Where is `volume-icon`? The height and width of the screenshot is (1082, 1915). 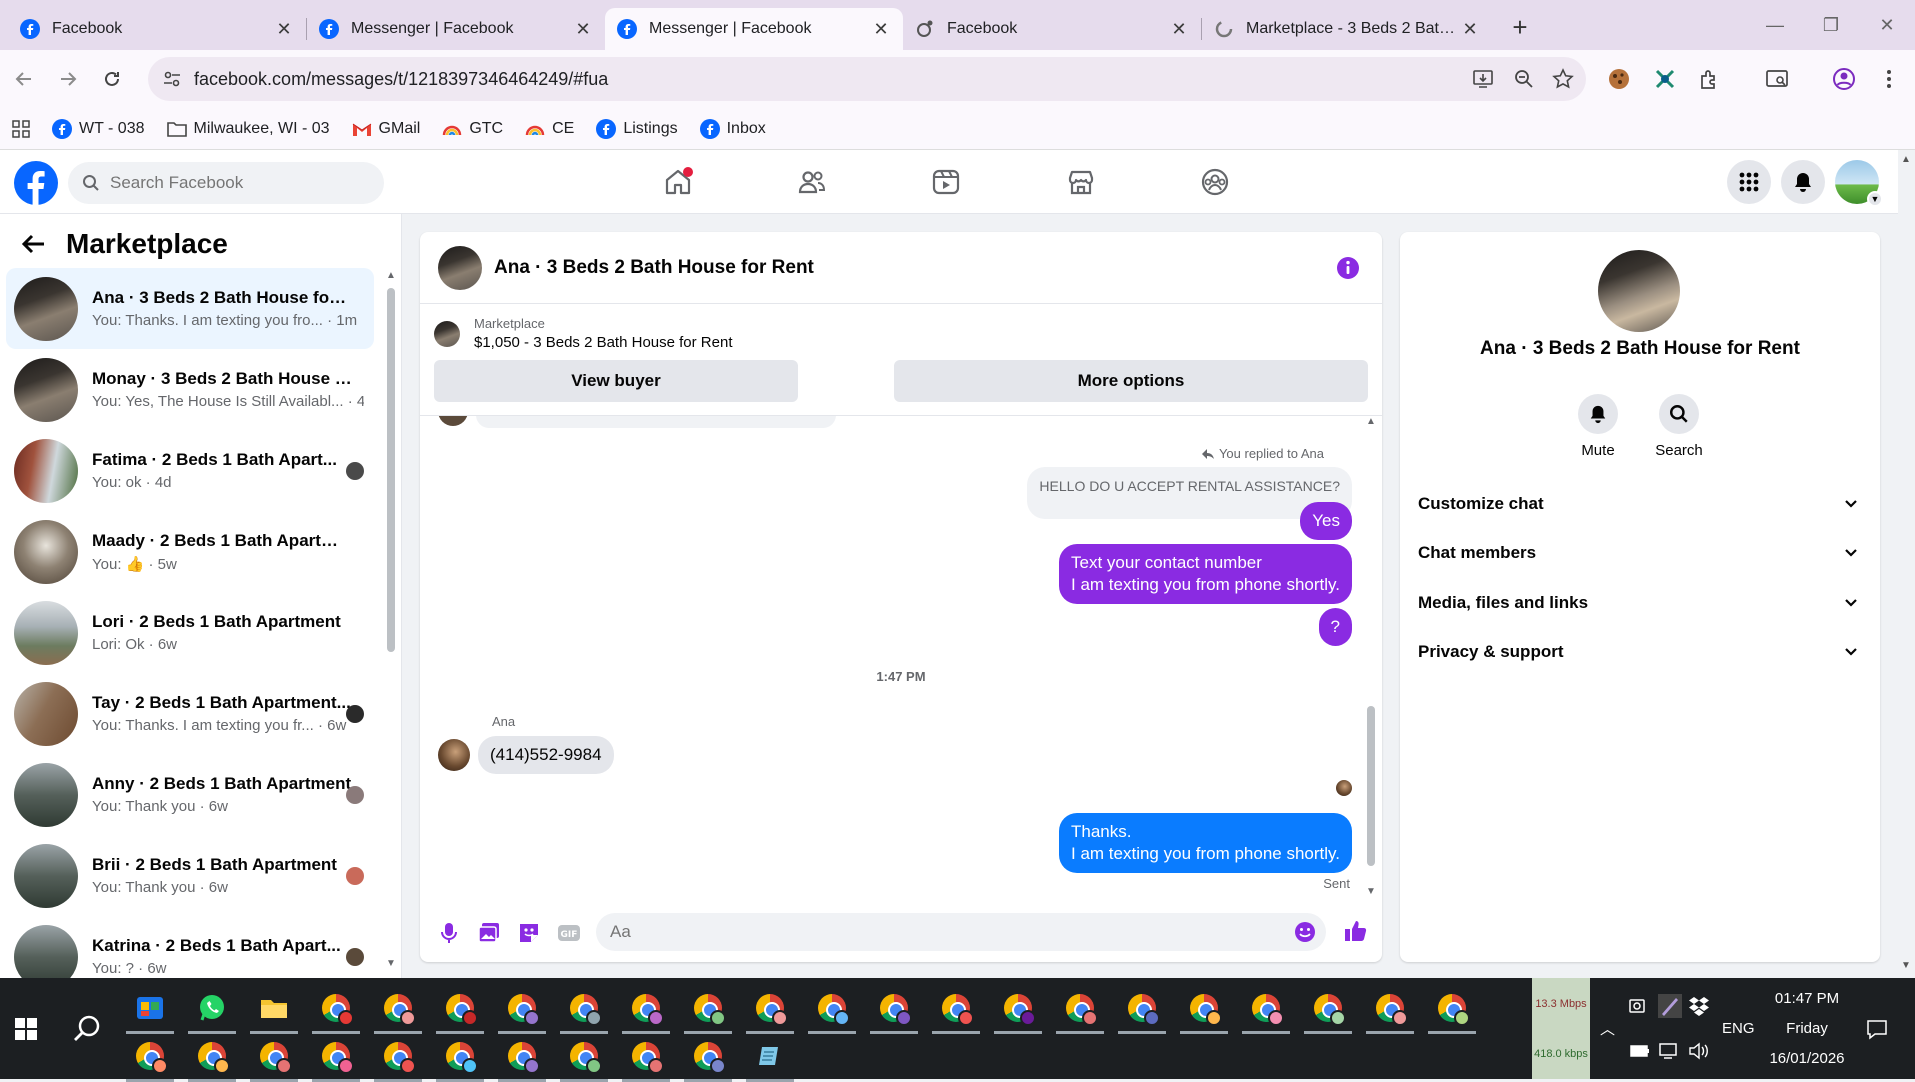 volume-icon is located at coordinates (1699, 1051).